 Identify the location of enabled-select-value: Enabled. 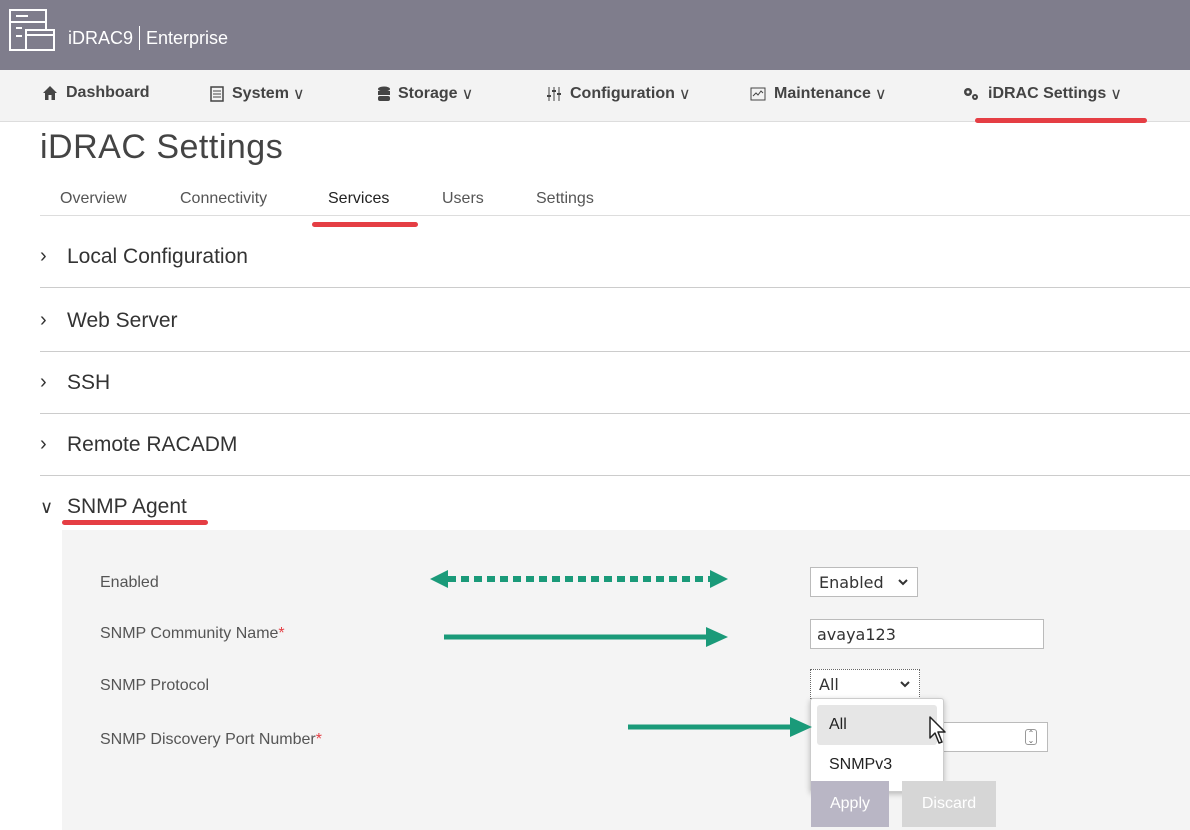
(851, 582).